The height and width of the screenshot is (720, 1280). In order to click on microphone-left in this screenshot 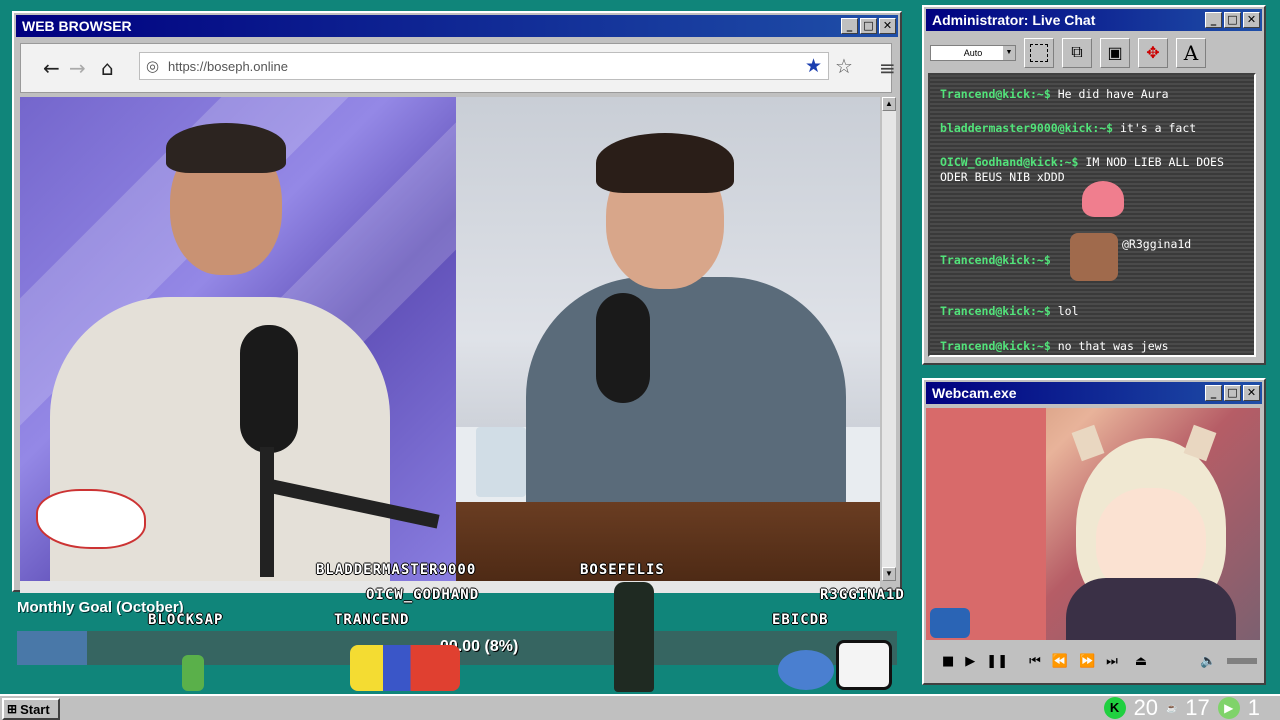, I will do `click(269, 389)`.